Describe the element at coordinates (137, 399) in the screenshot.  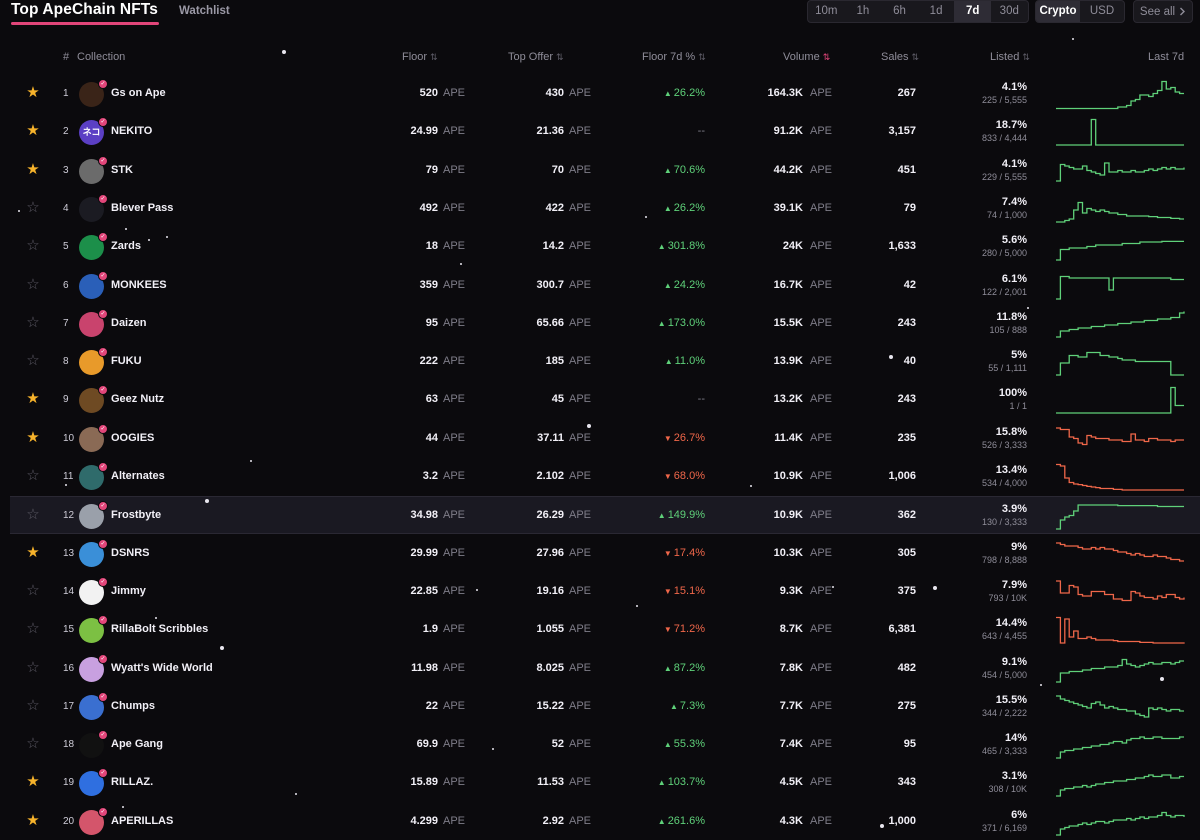
I see `collection-name: Geez Nutz` at that location.